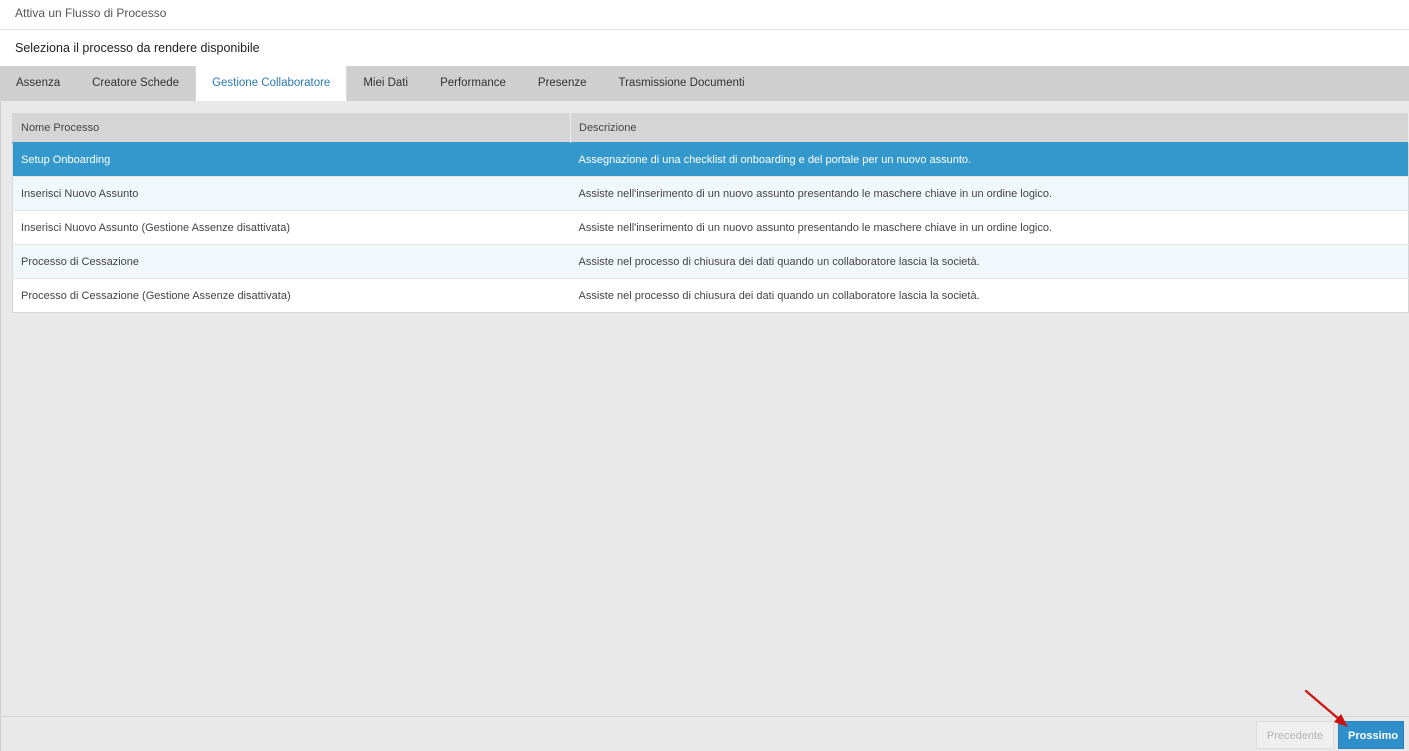  I want to click on tab-trasmissione-documenti: Trasmissione Documenti, so click(682, 83).